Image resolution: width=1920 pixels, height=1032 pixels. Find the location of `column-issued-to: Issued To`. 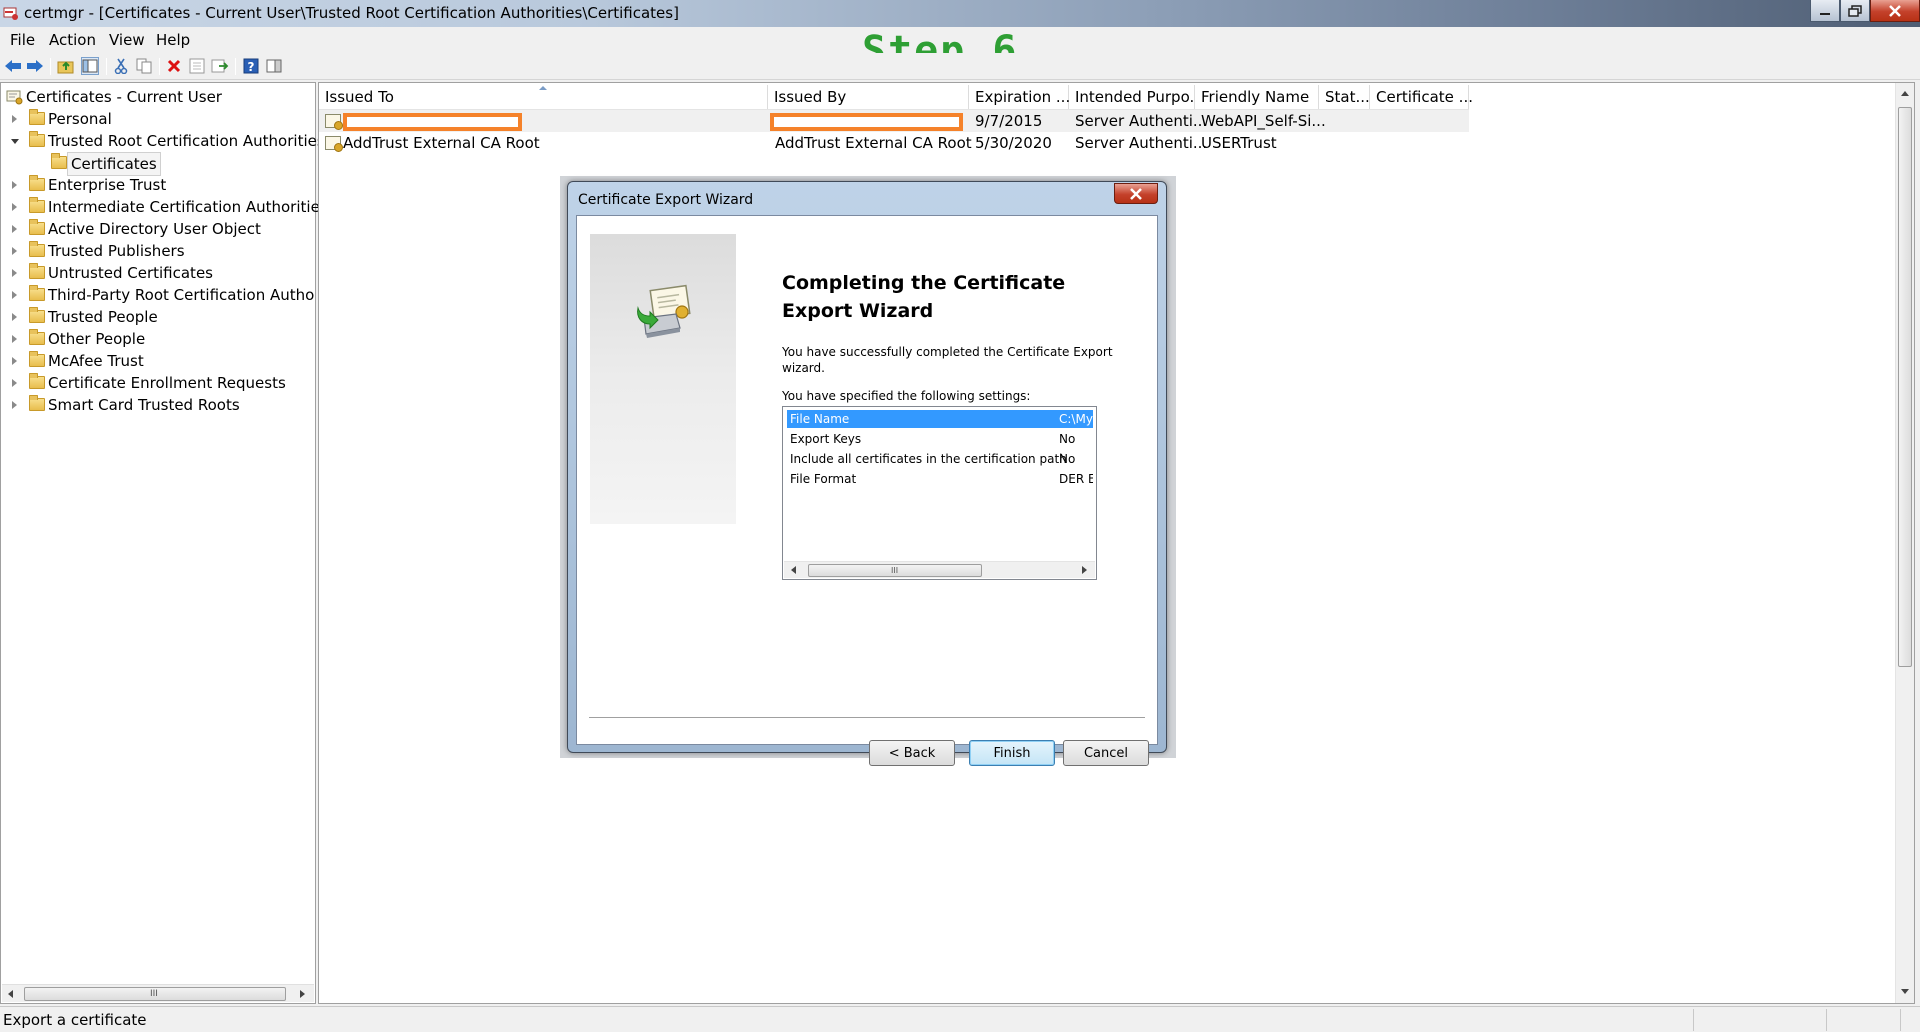

column-issued-to: Issued To is located at coordinates (543, 97).